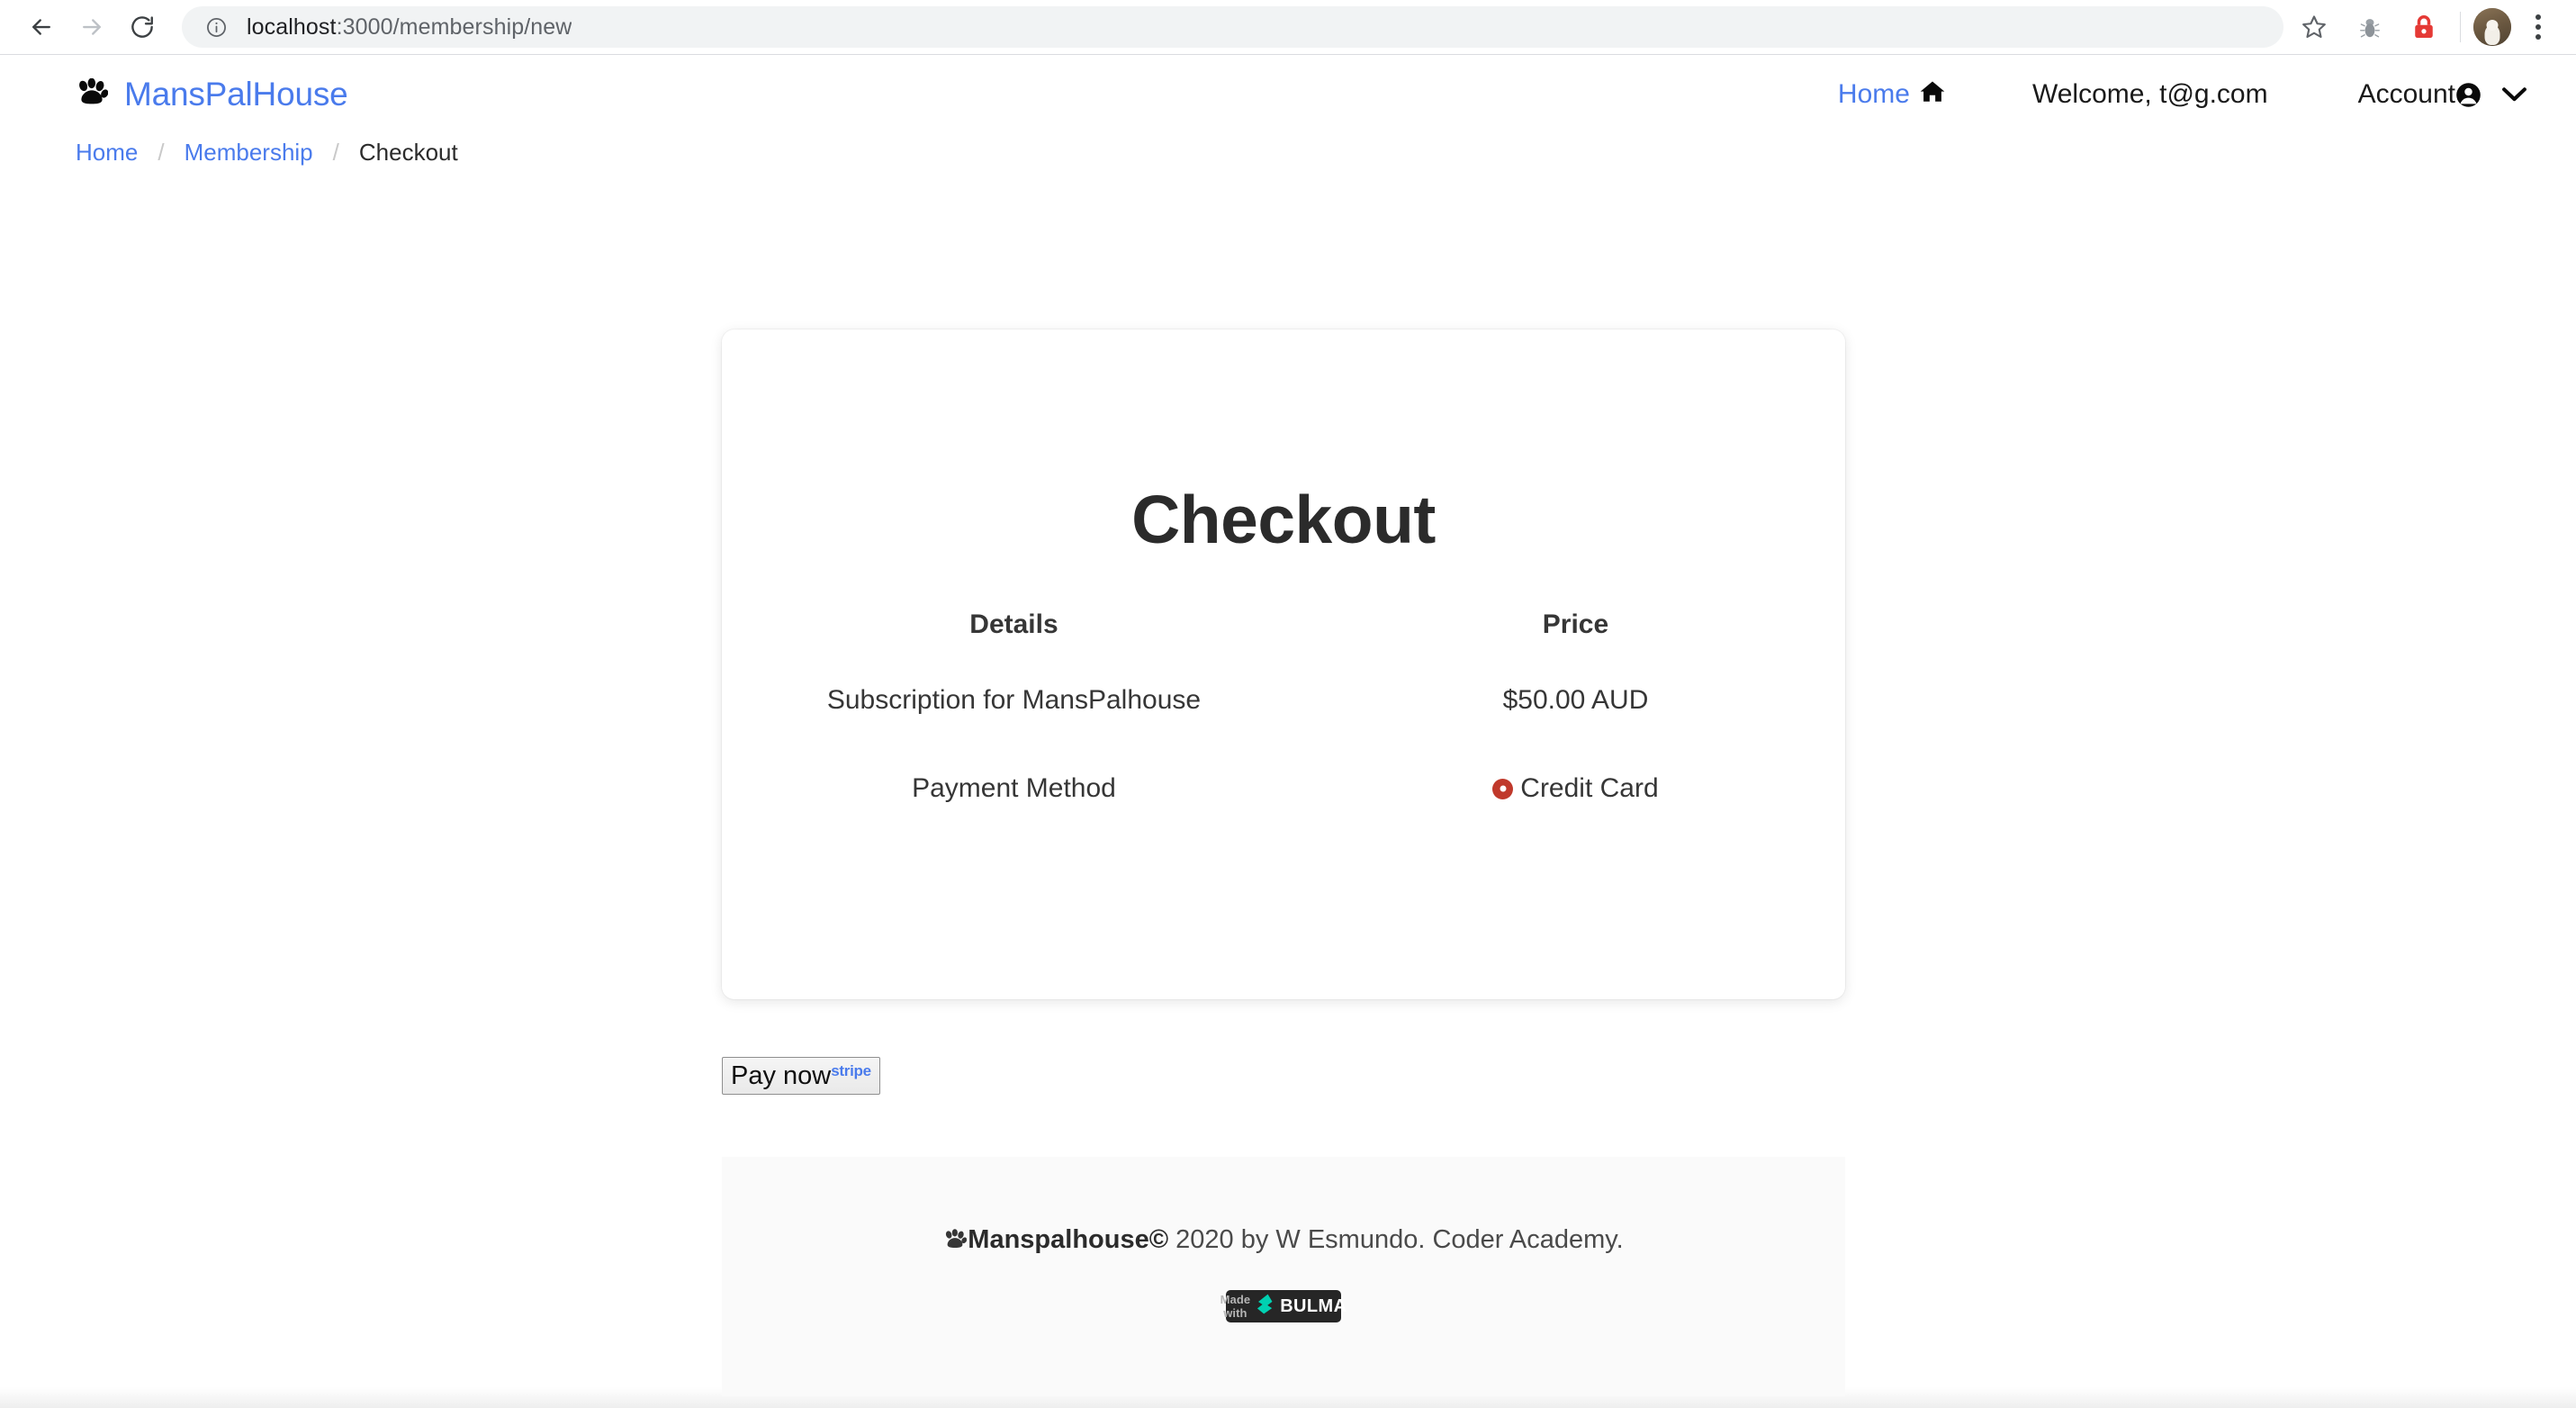  What do you see at coordinates (1283, 632) in the screenshot?
I see `table-header-row: Details Price` at bounding box center [1283, 632].